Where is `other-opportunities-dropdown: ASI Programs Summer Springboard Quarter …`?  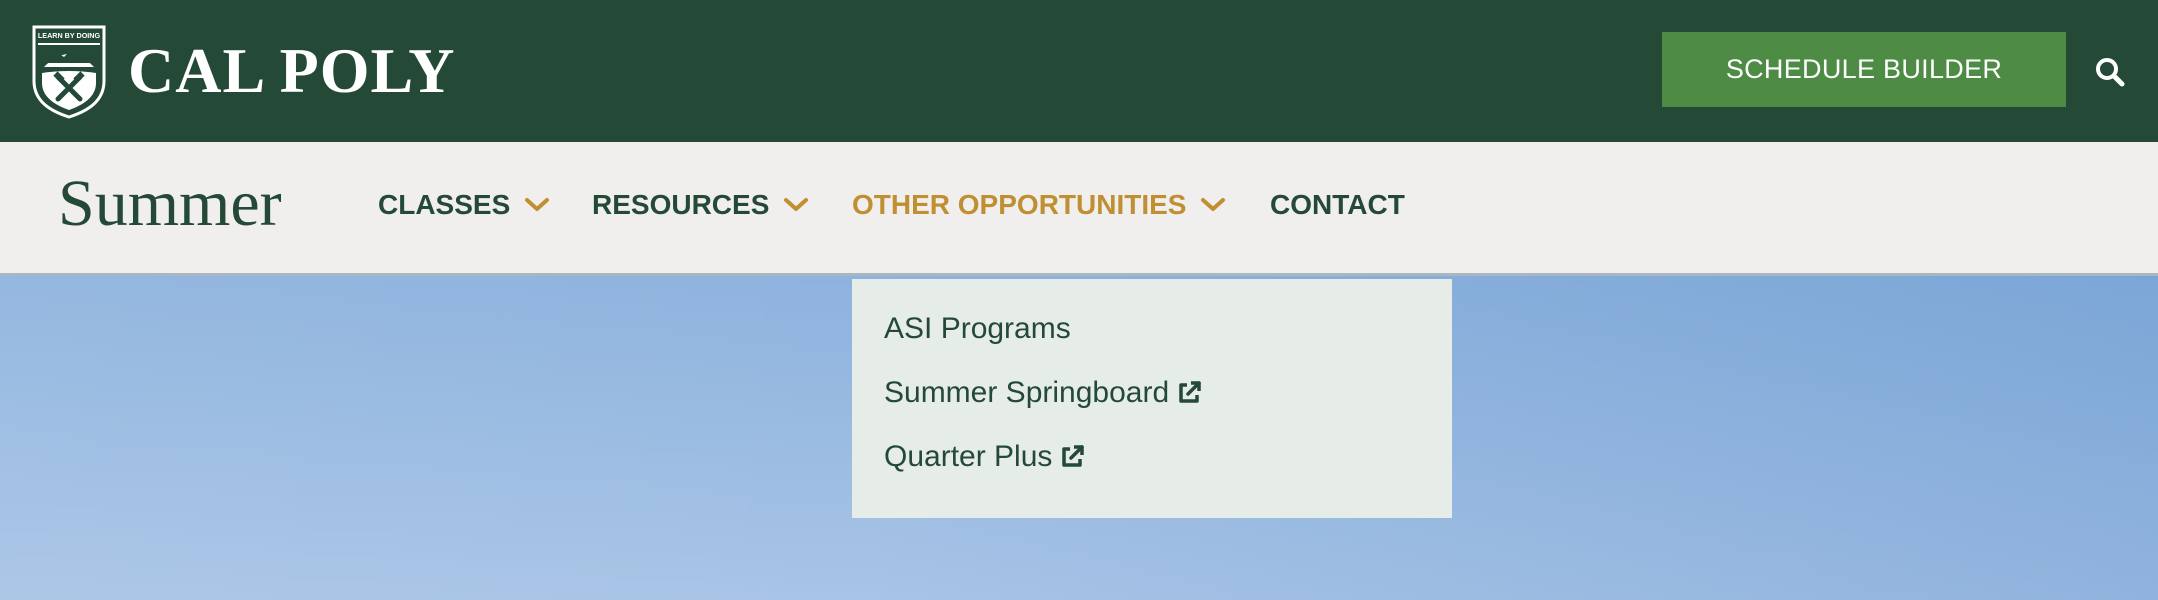
other-opportunities-dropdown: ASI Programs Summer Springboard Quarter … is located at coordinates (1152, 398).